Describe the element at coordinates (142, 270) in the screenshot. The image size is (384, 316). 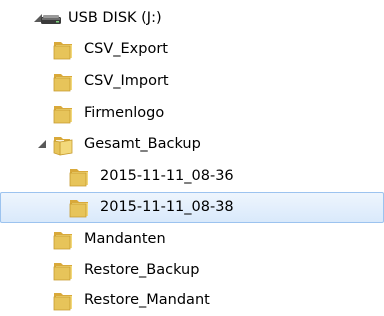
I see `folder-label: Restore_Backup` at that location.